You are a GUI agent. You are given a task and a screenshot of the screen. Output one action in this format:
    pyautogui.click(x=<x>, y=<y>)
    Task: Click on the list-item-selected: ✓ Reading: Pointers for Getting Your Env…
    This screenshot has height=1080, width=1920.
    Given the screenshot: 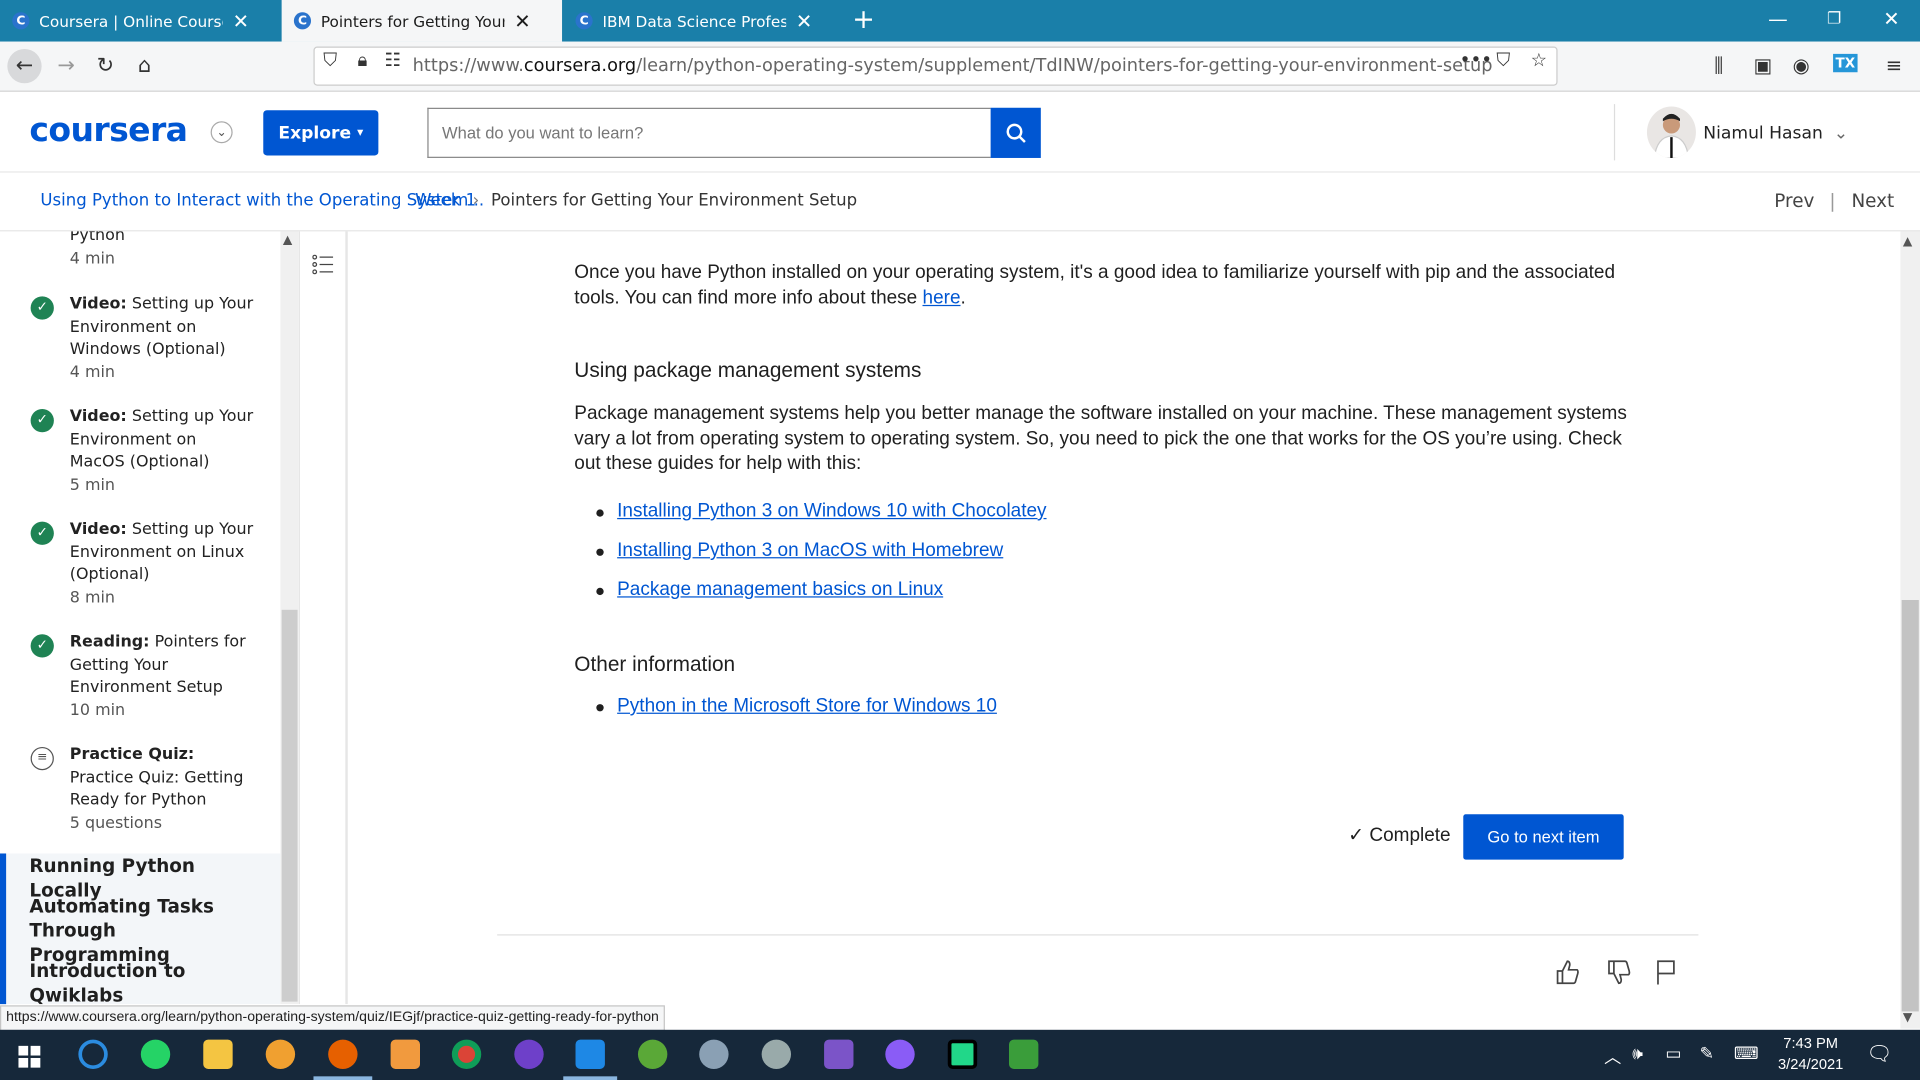 What is the action you would take?
    pyautogui.click(x=140, y=681)
    